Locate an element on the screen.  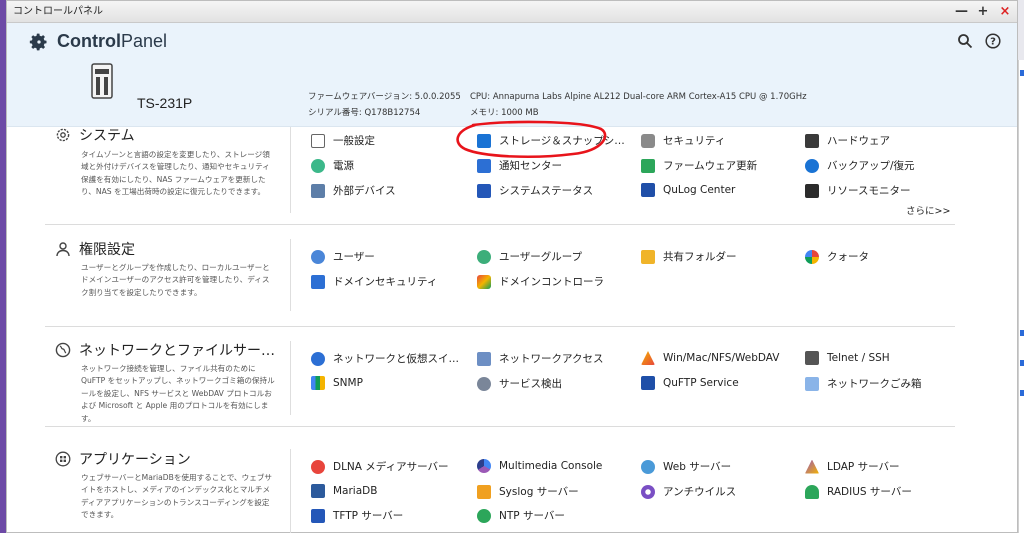
item-domain-security: ドメインセキュリティ is located at coordinates (374, 281).